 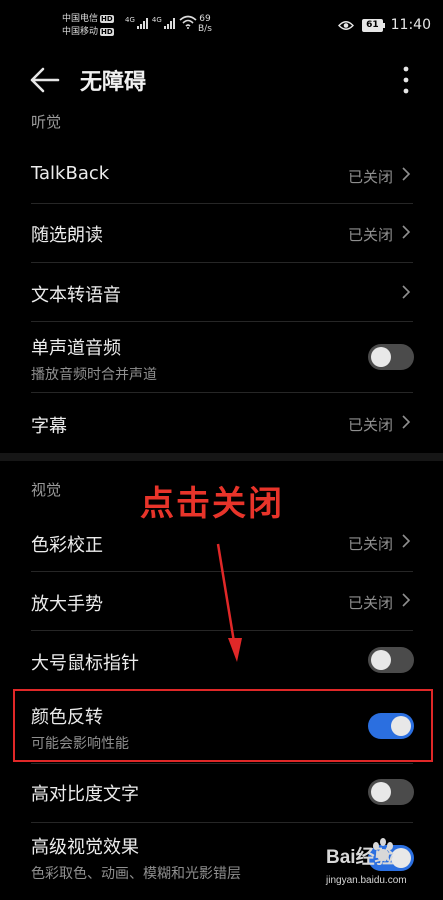 What do you see at coordinates (85, 663) in the screenshot?
I see `row-title: 大号鼠标指针` at bounding box center [85, 663].